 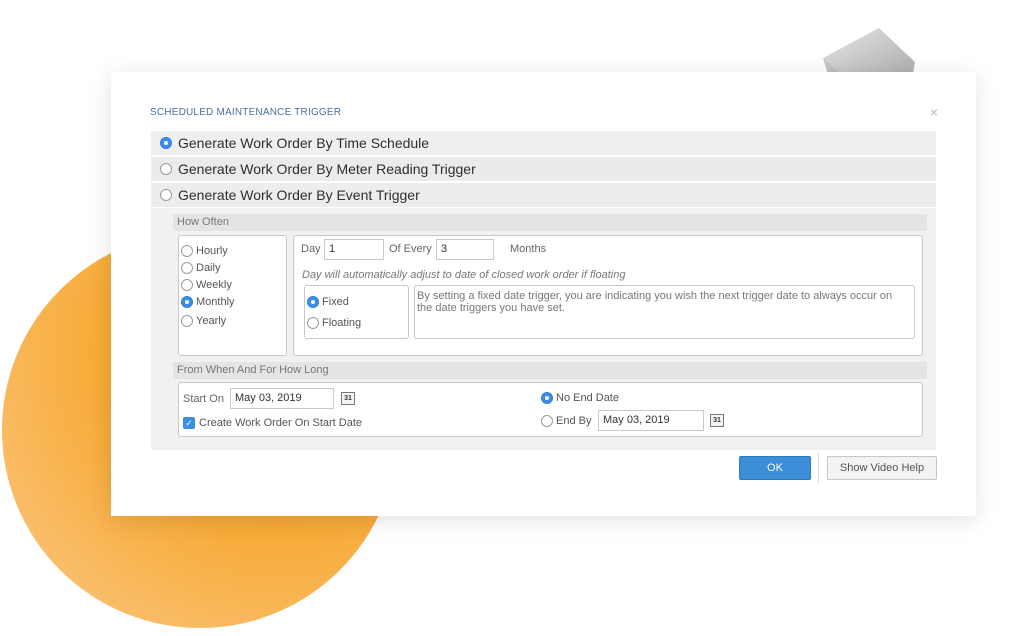 I want to click on frequency-hourly: Hourly, so click(x=204, y=251).